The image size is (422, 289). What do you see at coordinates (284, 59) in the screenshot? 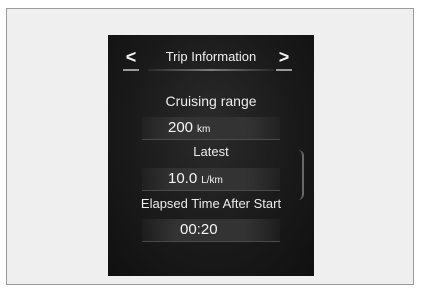
I see `next-page-chevron-right-icon: >` at bounding box center [284, 59].